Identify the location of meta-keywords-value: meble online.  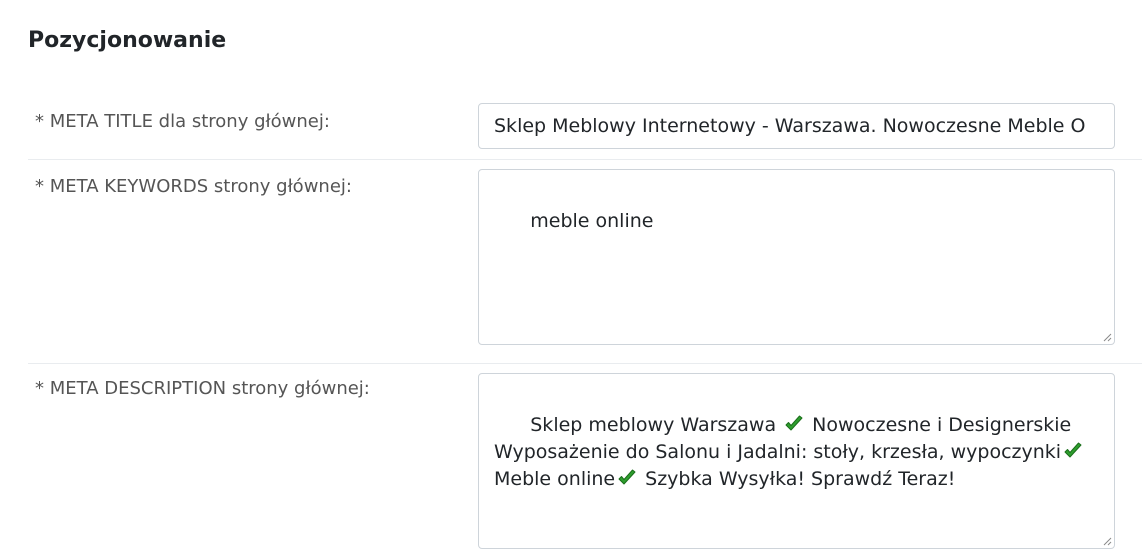
(592, 221).